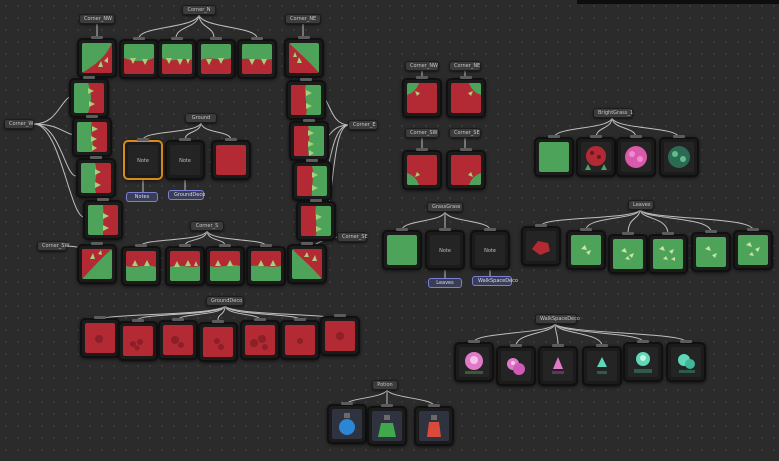  I want to click on group-label-text: GrassGrass, so click(446, 207).